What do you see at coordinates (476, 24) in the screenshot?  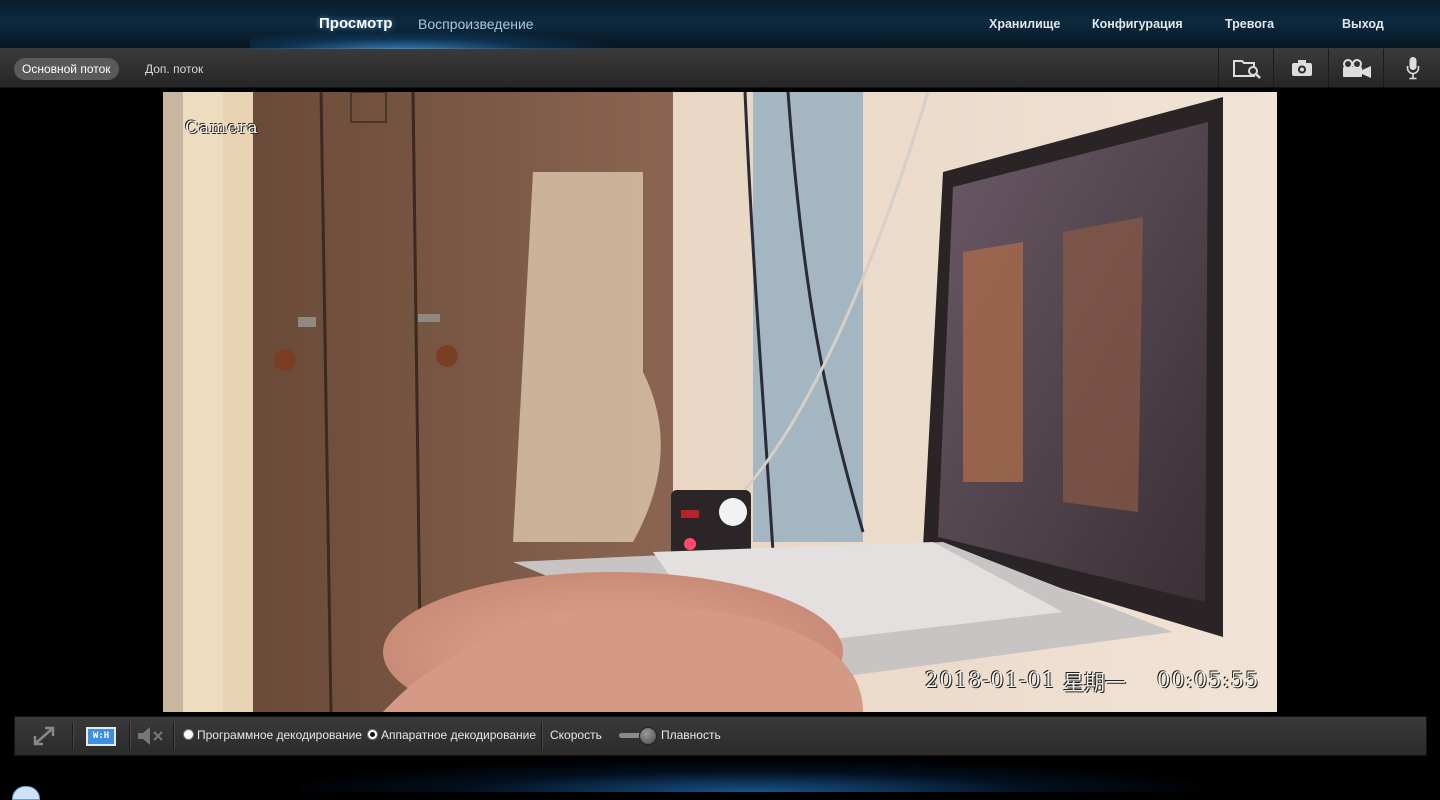 I see `nav-playback: Воспроизведение` at bounding box center [476, 24].